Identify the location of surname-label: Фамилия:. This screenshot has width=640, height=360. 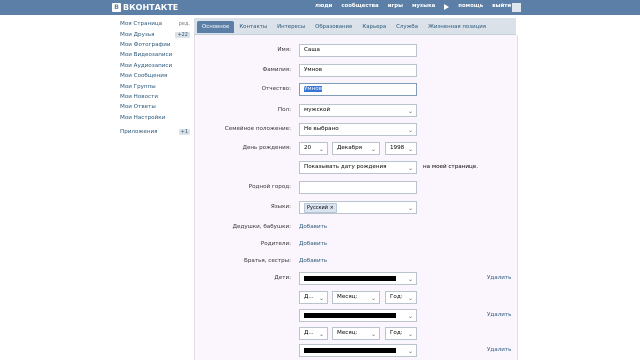
(276, 70).